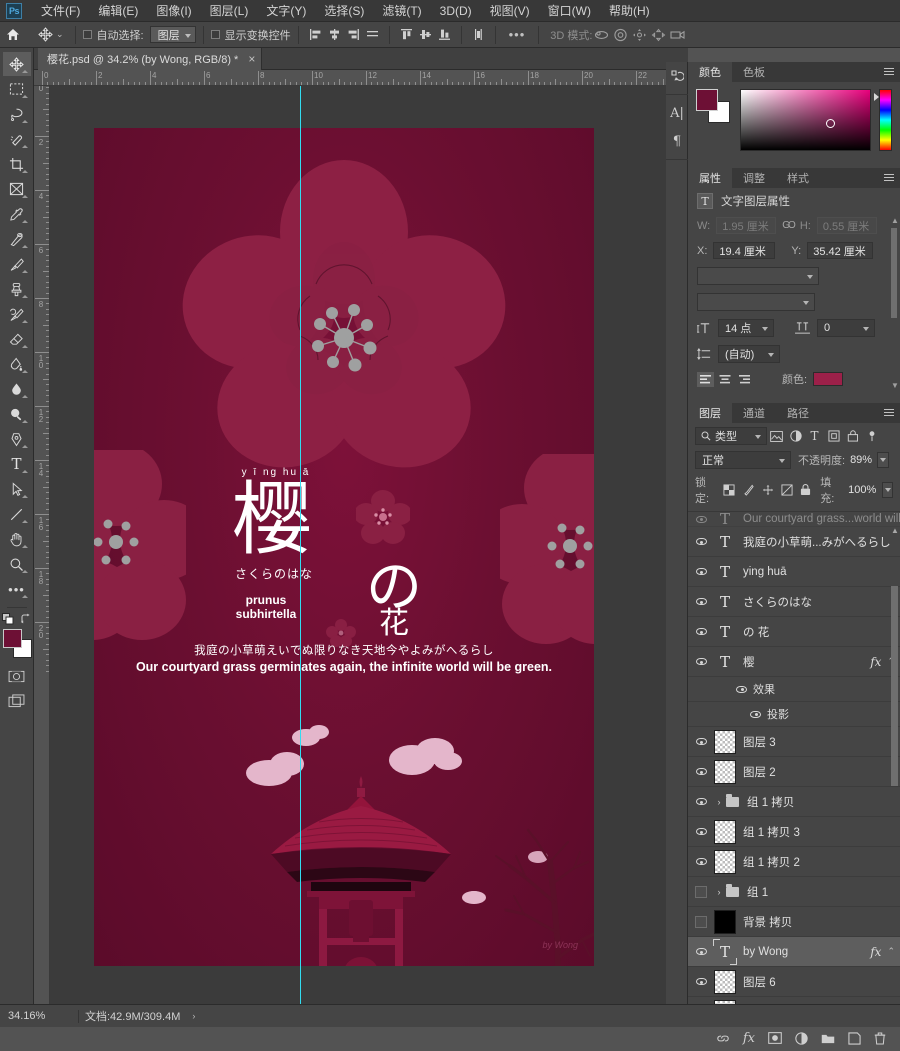 This screenshot has width=900, height=1051. I want to click on home-icon, so click(13, 34).